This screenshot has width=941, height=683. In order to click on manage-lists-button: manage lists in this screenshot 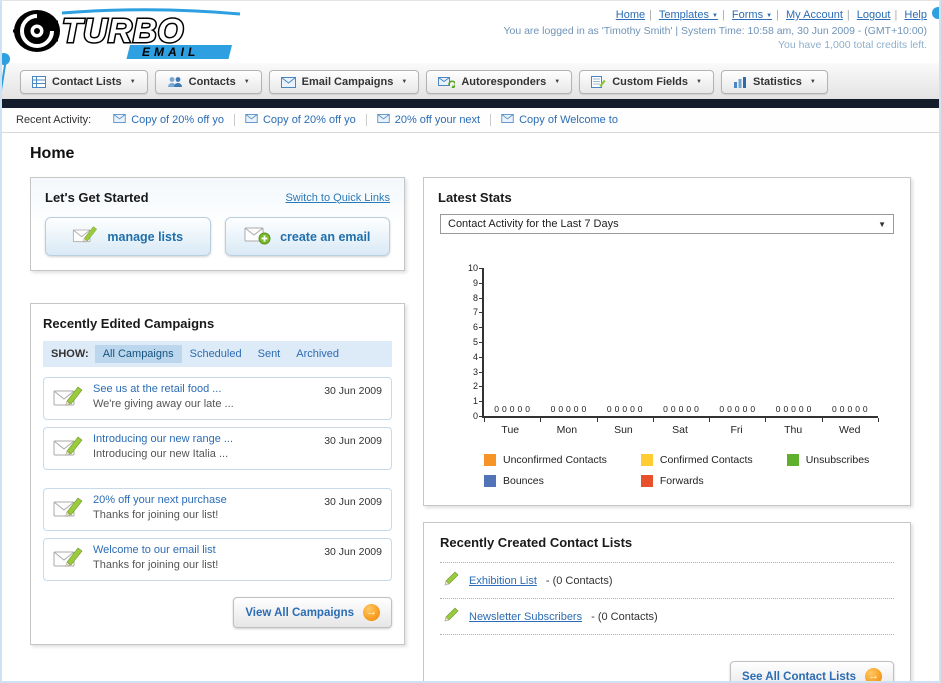, I will do `click(128, 236)`.